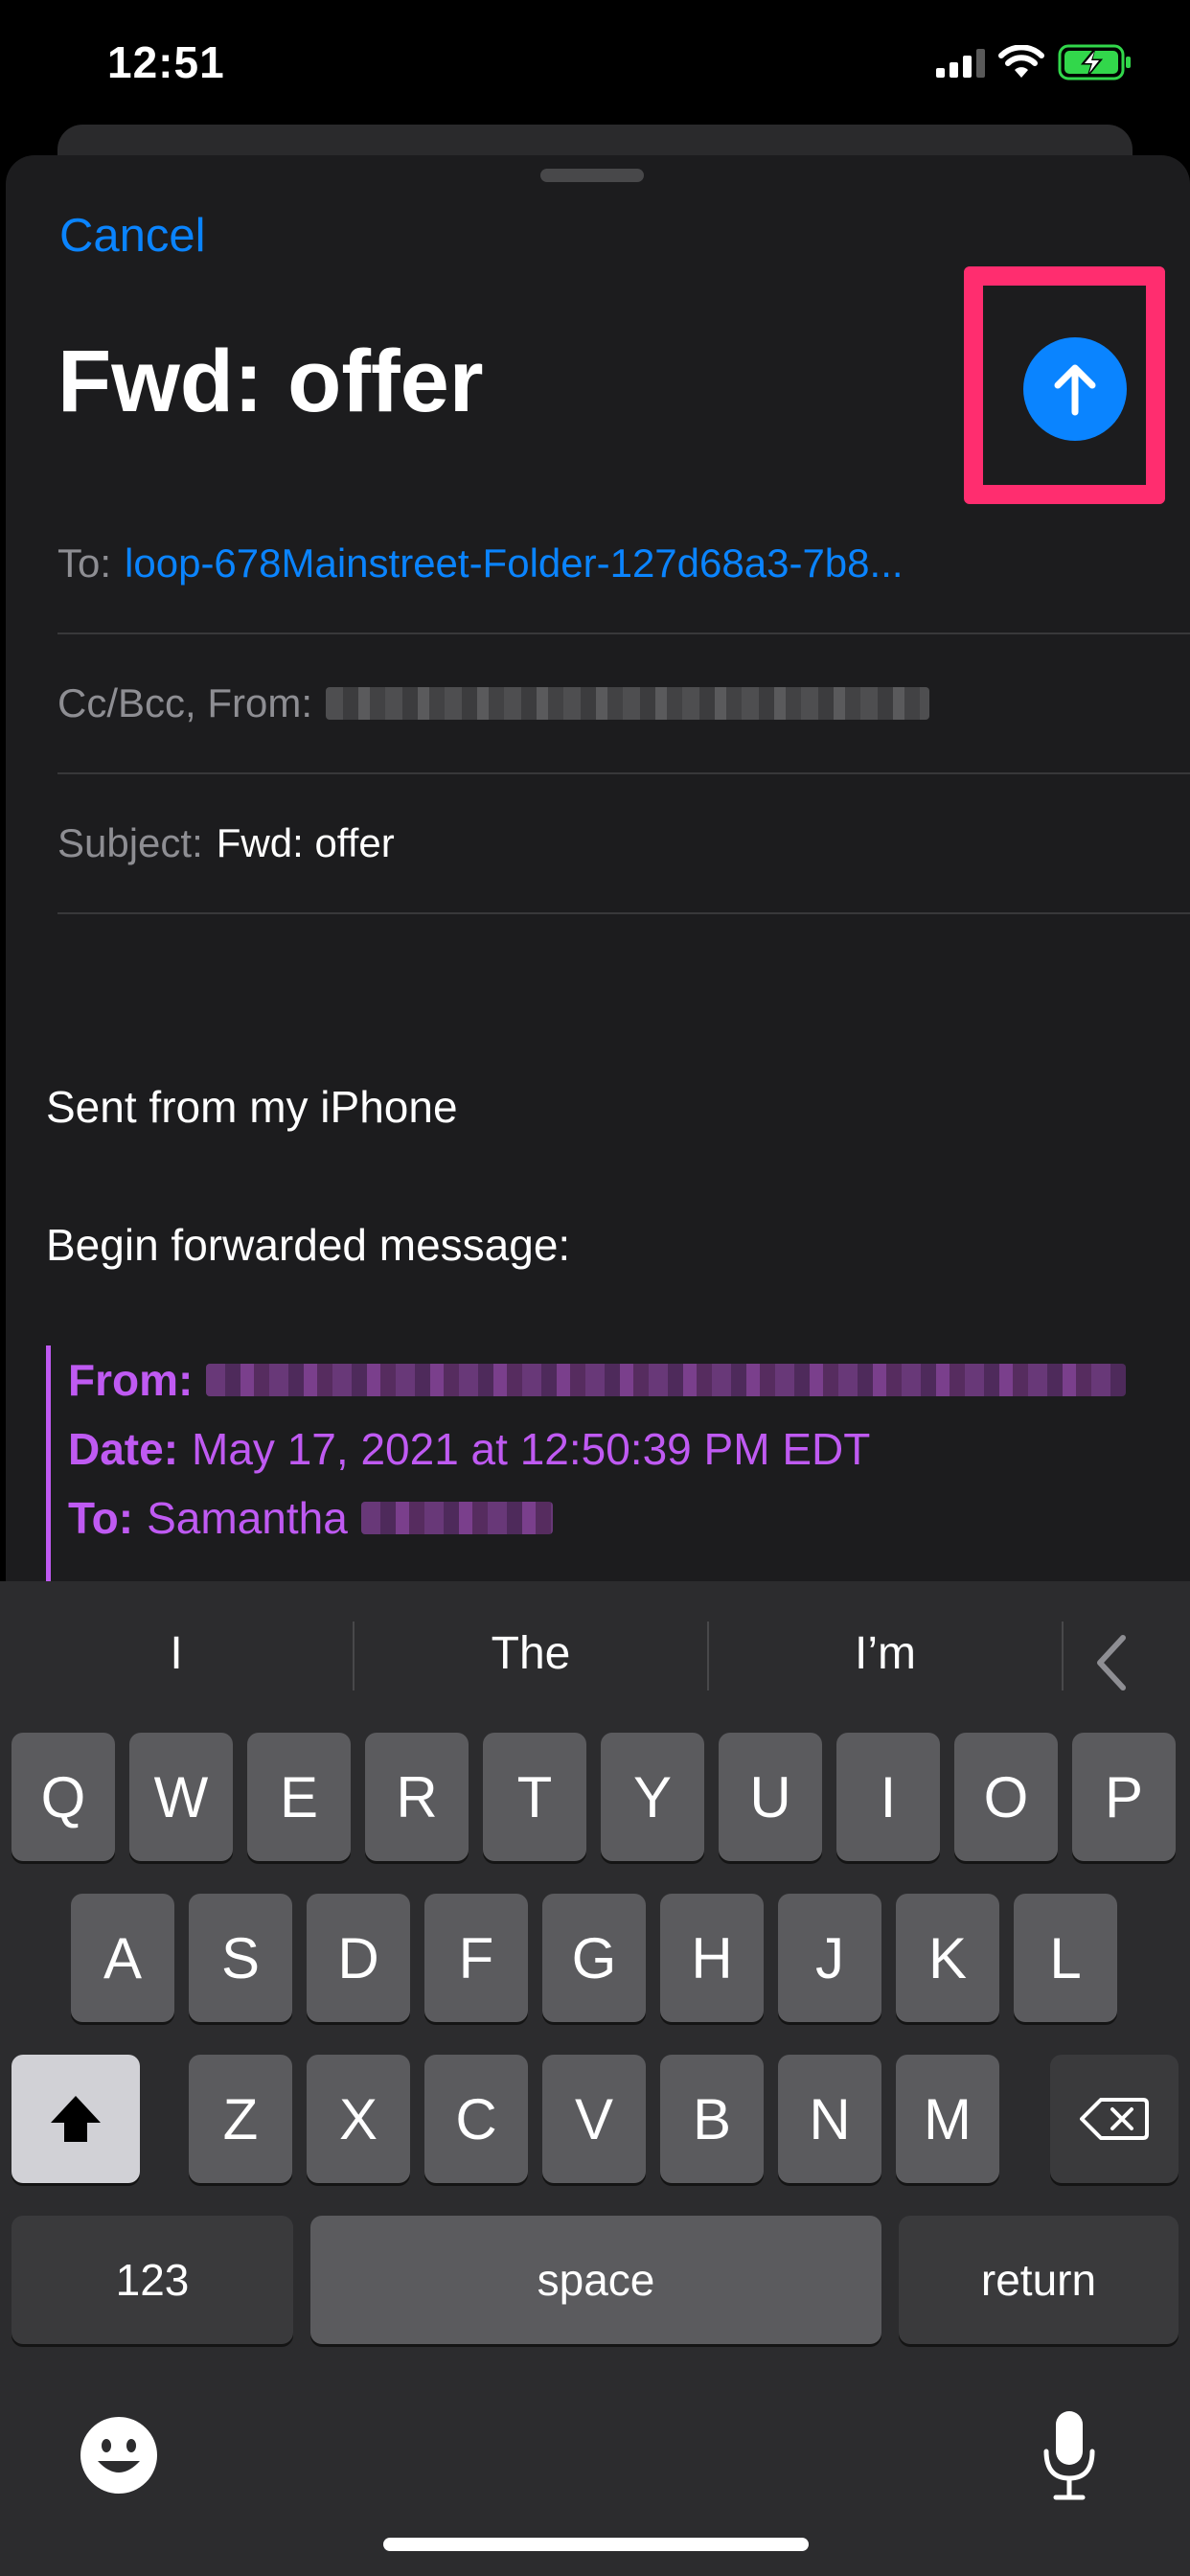  I want to click on key-c: C, so click(476, 2119).